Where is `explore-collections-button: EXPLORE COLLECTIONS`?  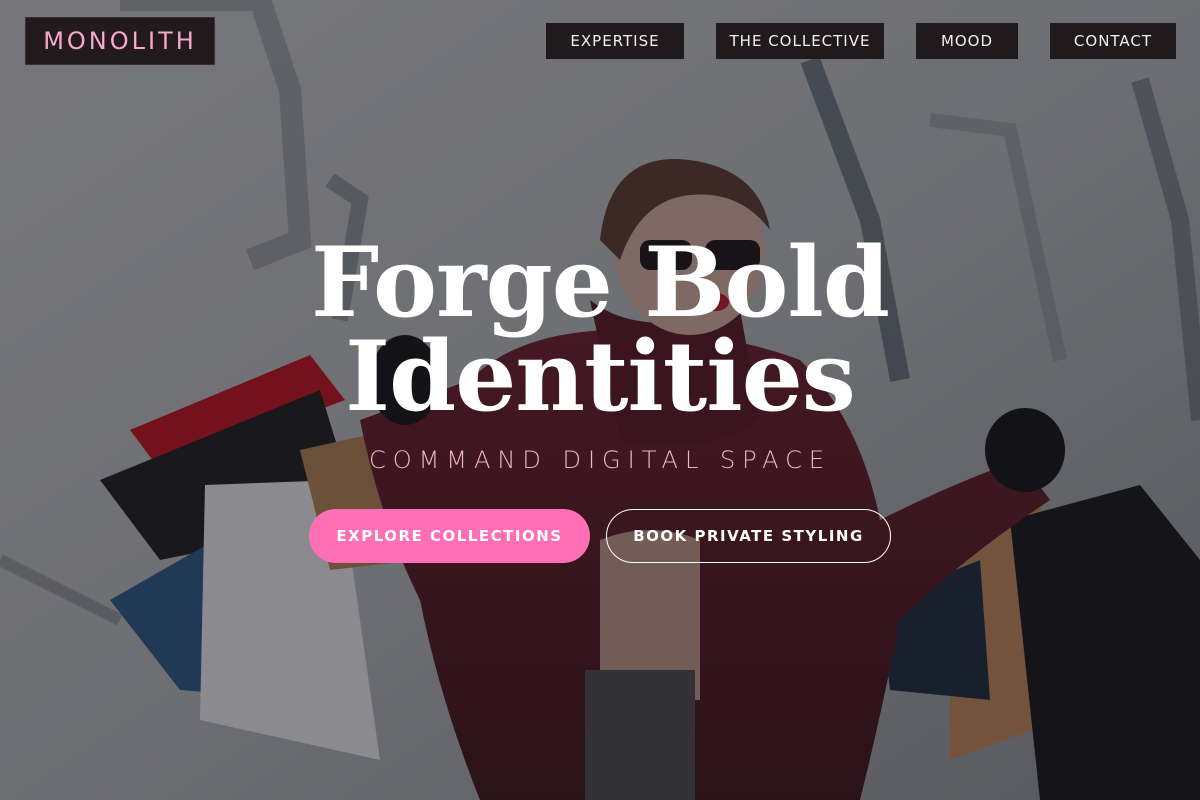
explore-collections-button: EXPLORE COLLECTIONS is located at coordinates (449, 536).